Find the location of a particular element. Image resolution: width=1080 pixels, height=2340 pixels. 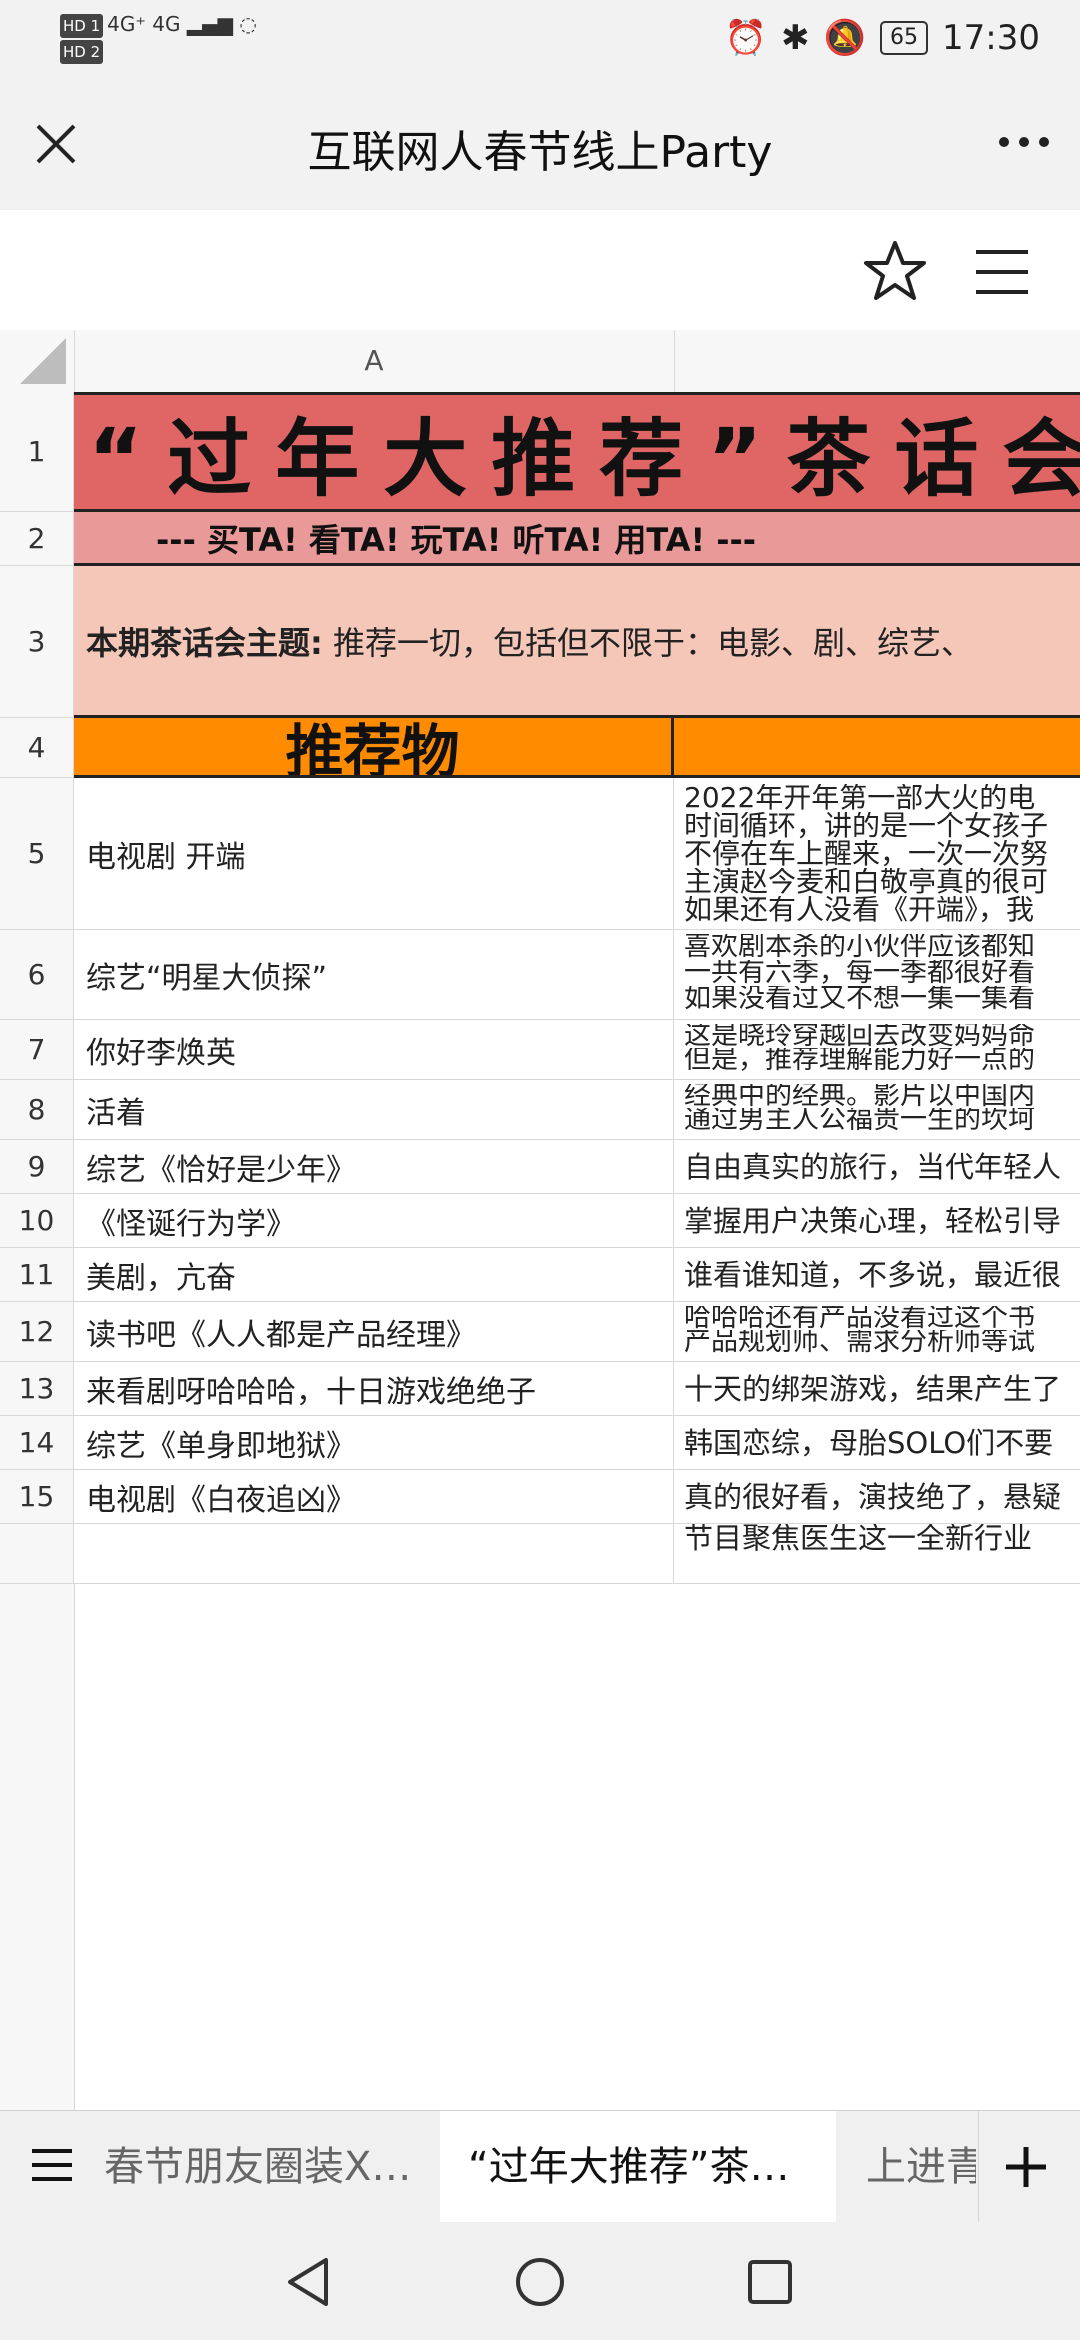

top-nav: 互联网人春节线上Party is located at coordinates (540, 147).